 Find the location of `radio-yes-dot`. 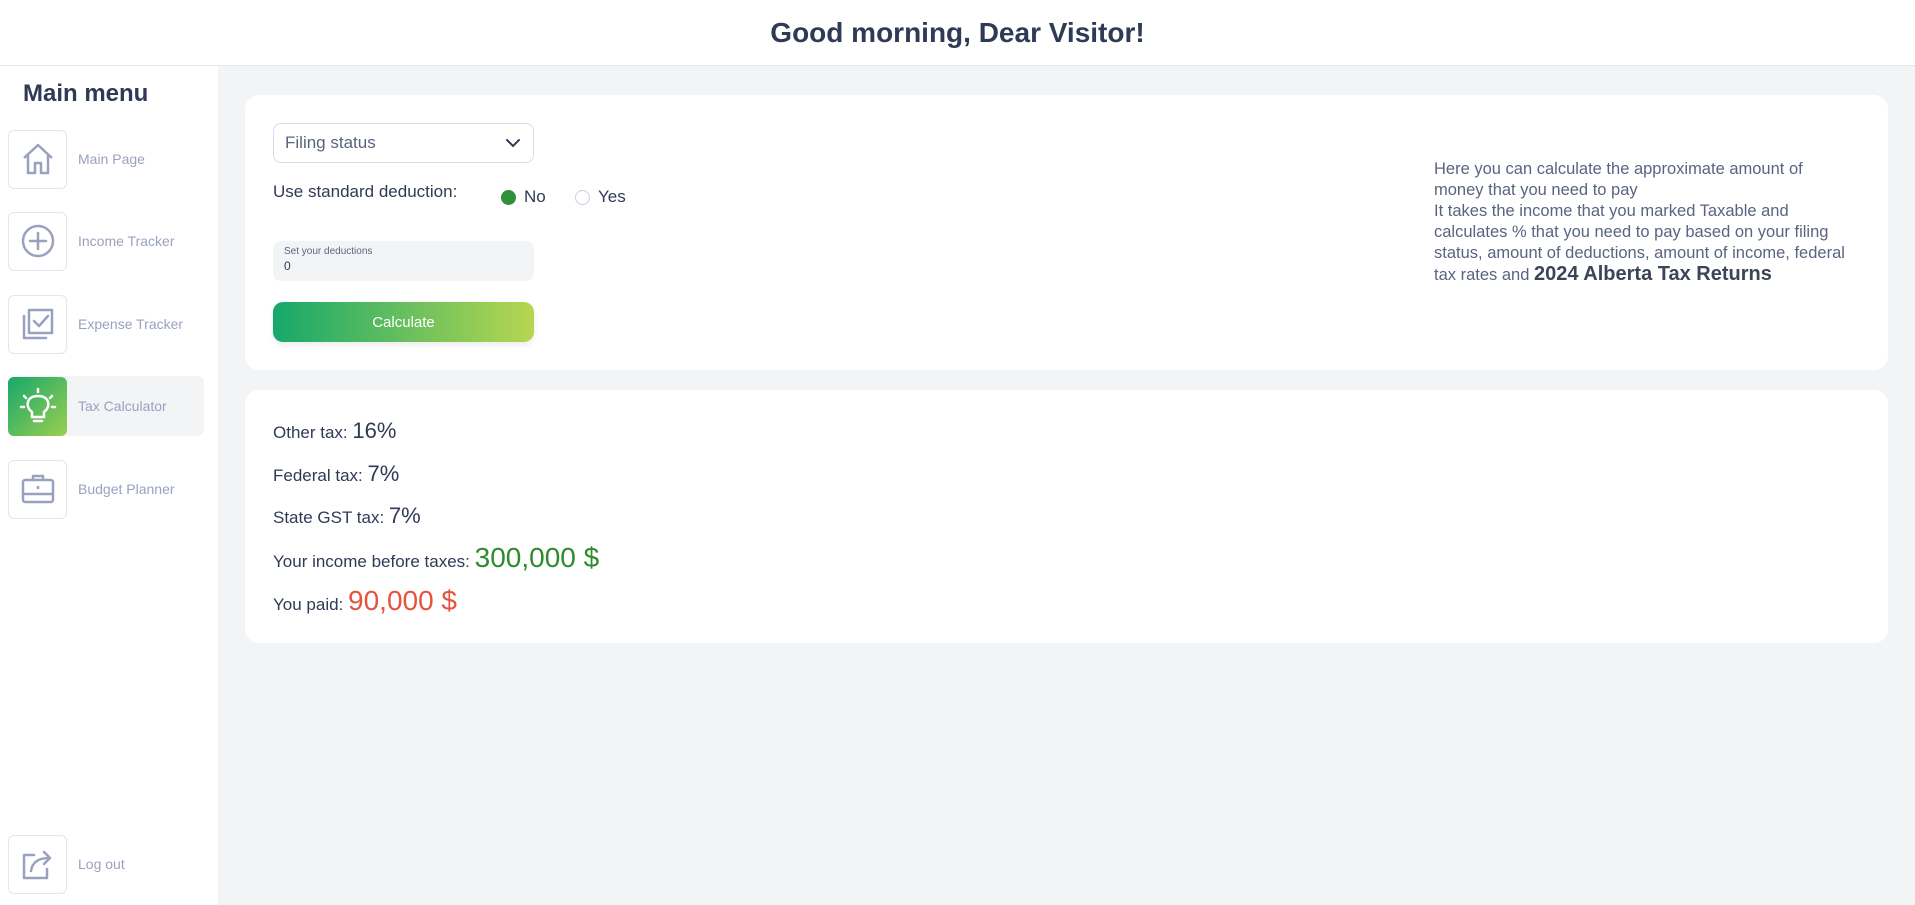

radio-yes-dot is located at coordinates (582, 197).